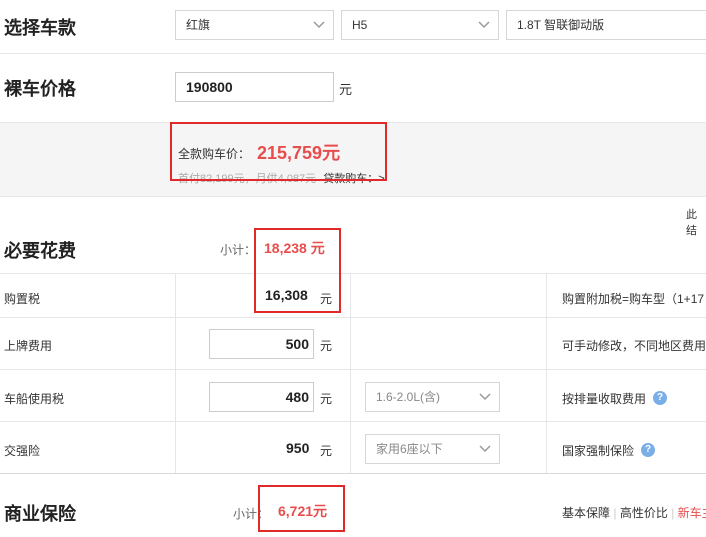  I want to click on displacement-select: 1.6-2.0L(含), so click(432, 397).